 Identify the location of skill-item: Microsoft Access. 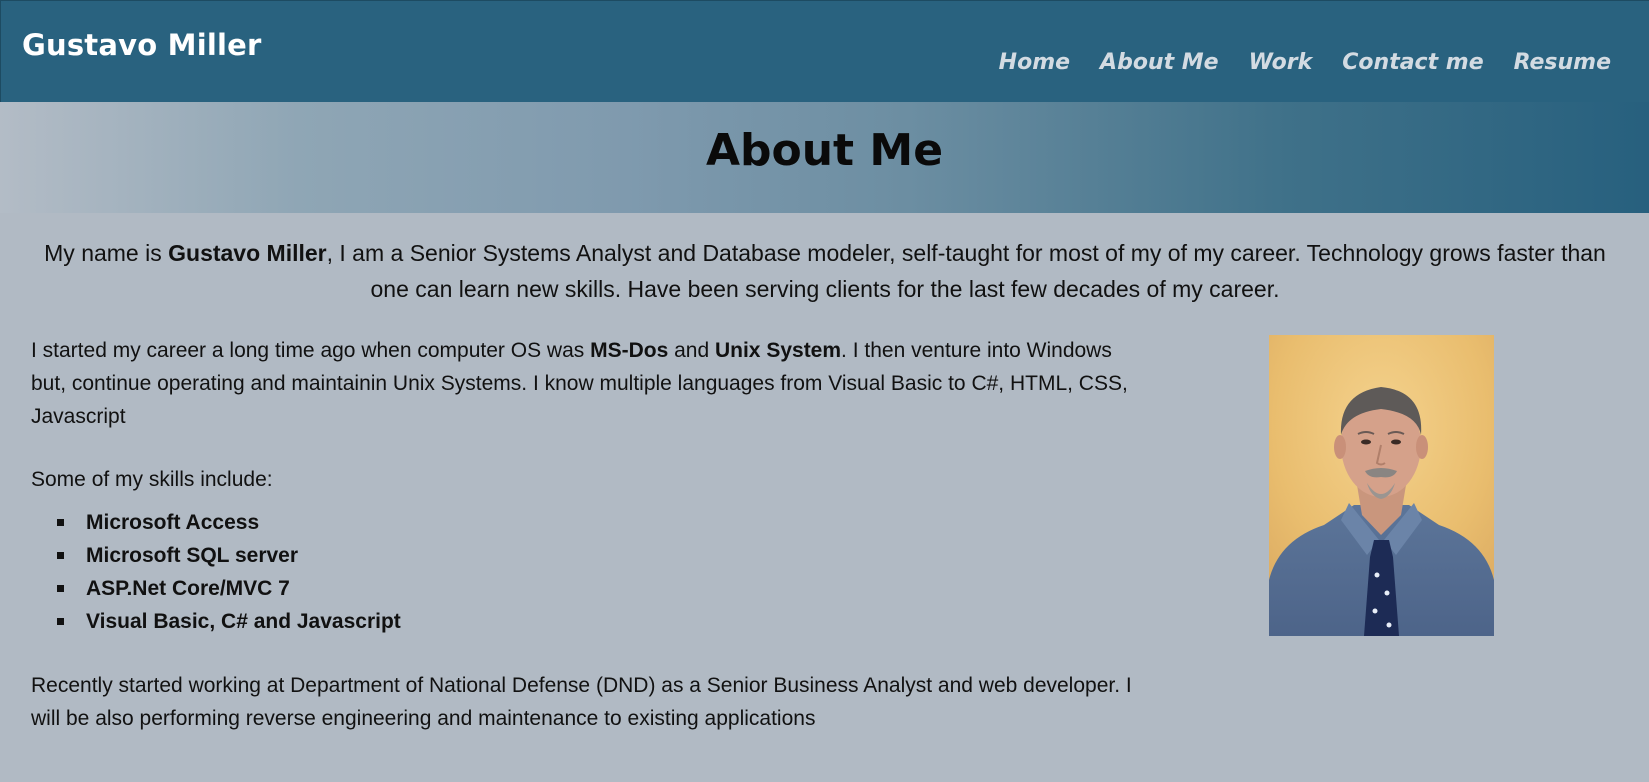
(599, 522).